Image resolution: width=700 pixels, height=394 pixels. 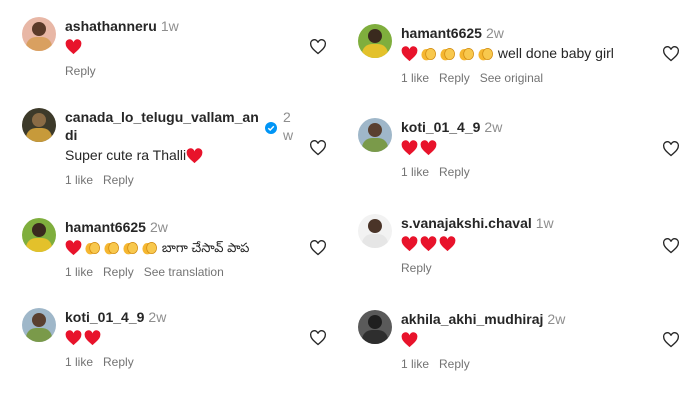 What do you see at coordinates (162, 117) in the screenshot?
I see `comment-username: canada_lo_telugu_vallam_an` at bounding box center [162, 117].